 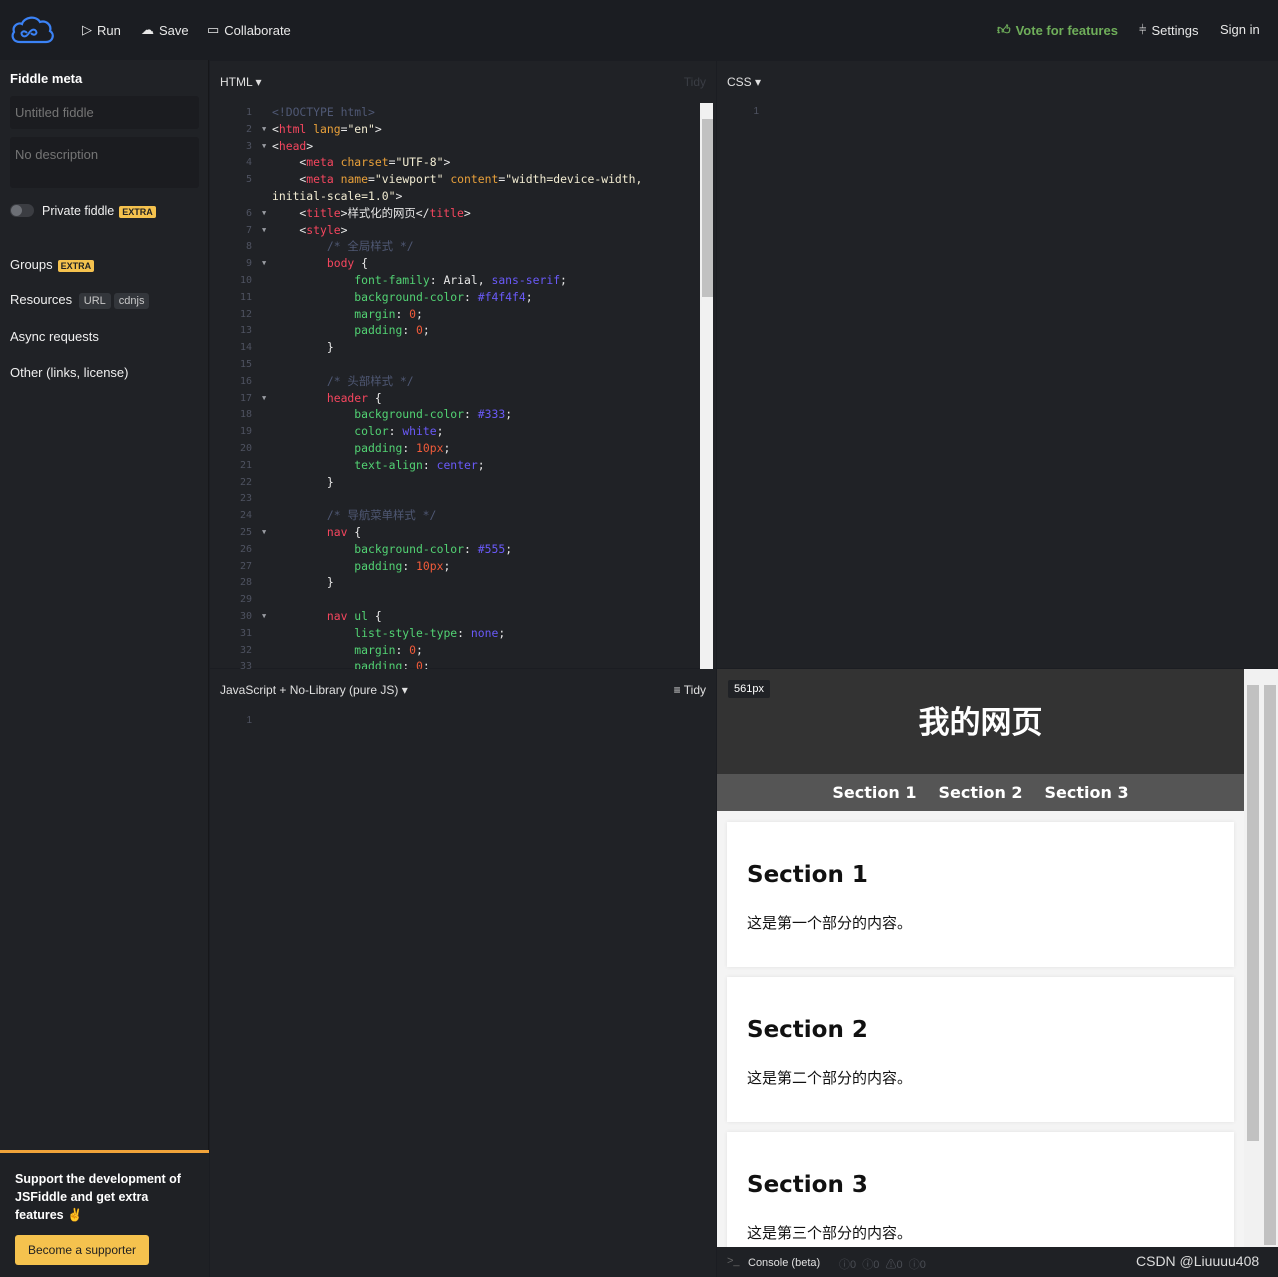 I want to click on url-button: URL, so click(x=94, y=301).